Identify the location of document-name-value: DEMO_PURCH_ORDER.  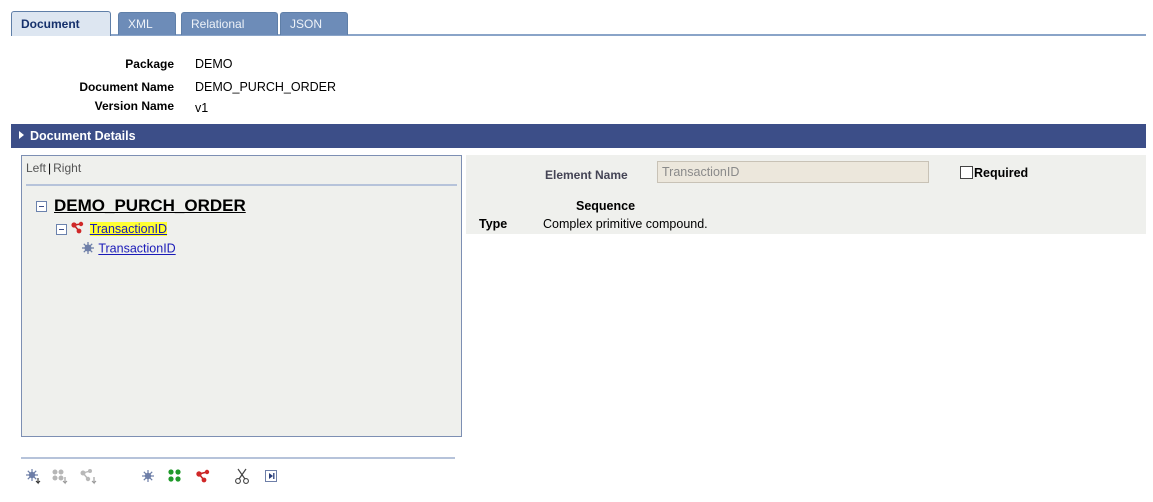
(265, 87).